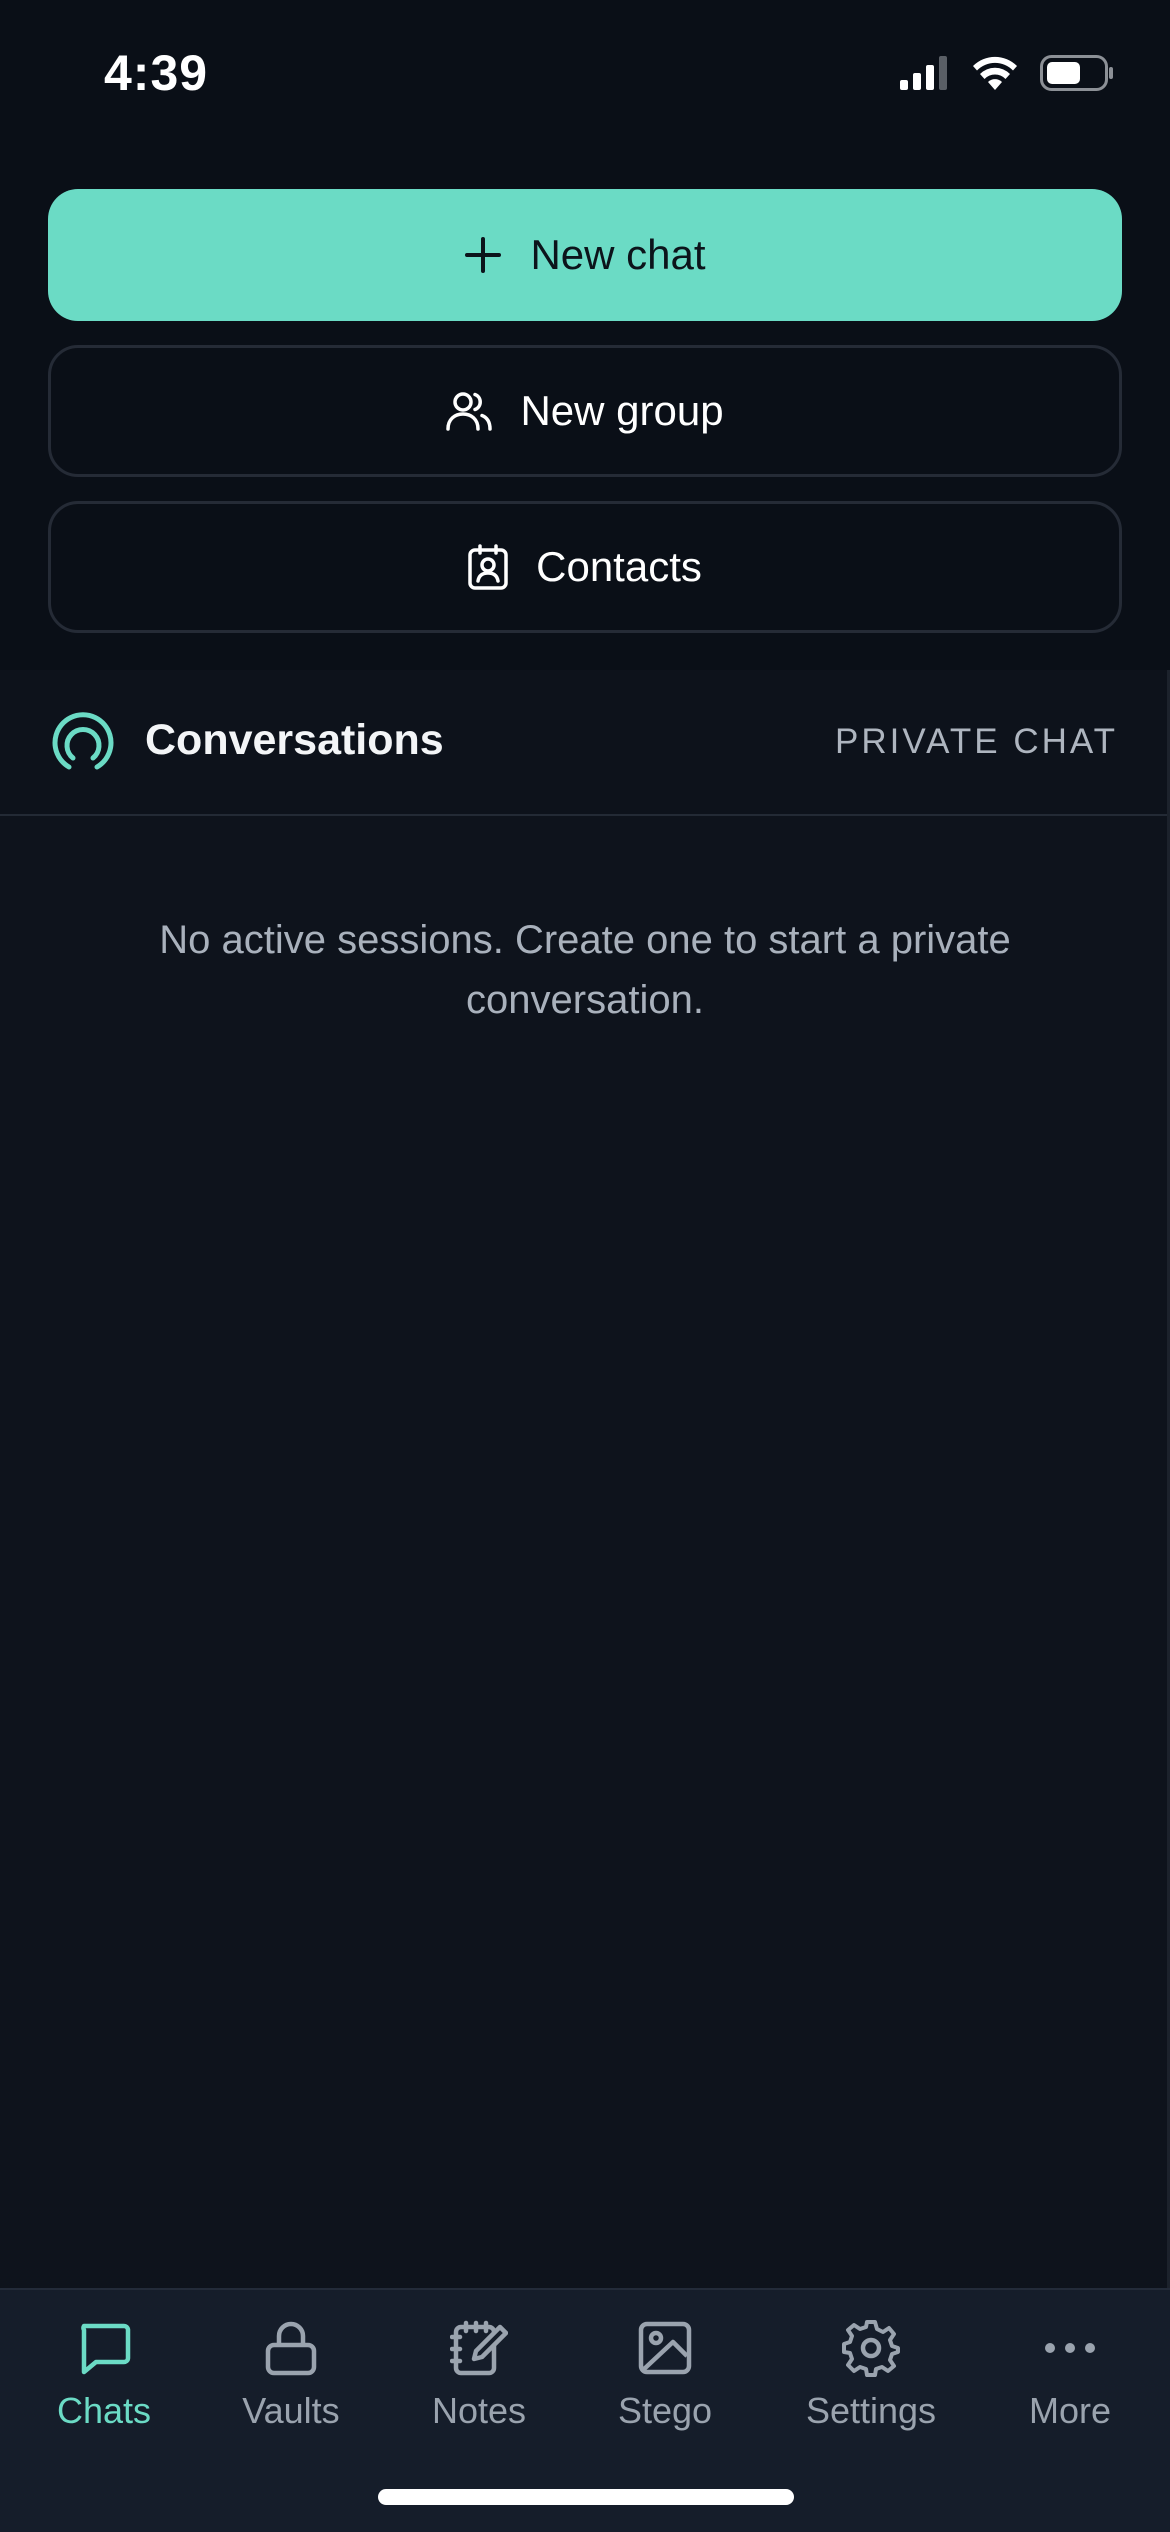 This screenshot has height=2532, width=1170. Describe the element at coordinates (469, 411) in the screenshot. I see `users-icon` at that location.